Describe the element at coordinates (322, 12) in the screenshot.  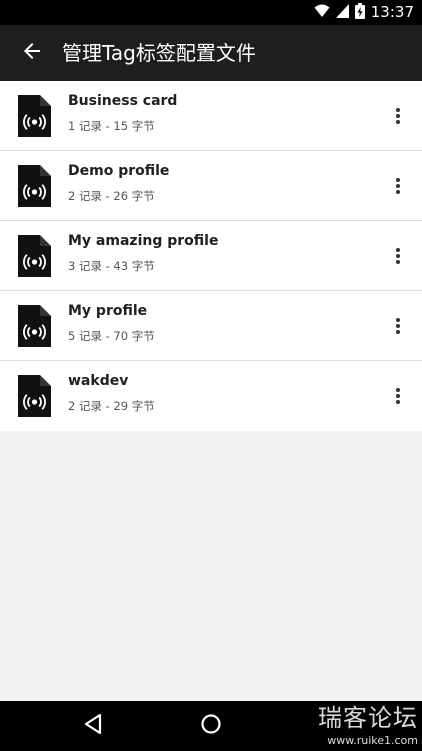
I see `wifi-icon` at that location.